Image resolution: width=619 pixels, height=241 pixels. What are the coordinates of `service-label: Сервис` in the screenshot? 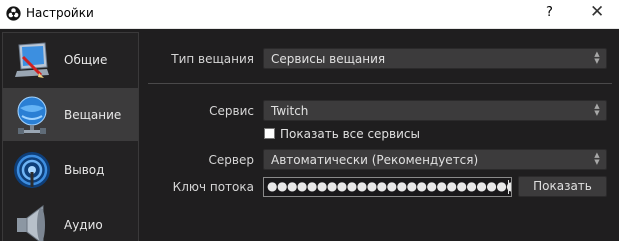 It's located at (231, 111).